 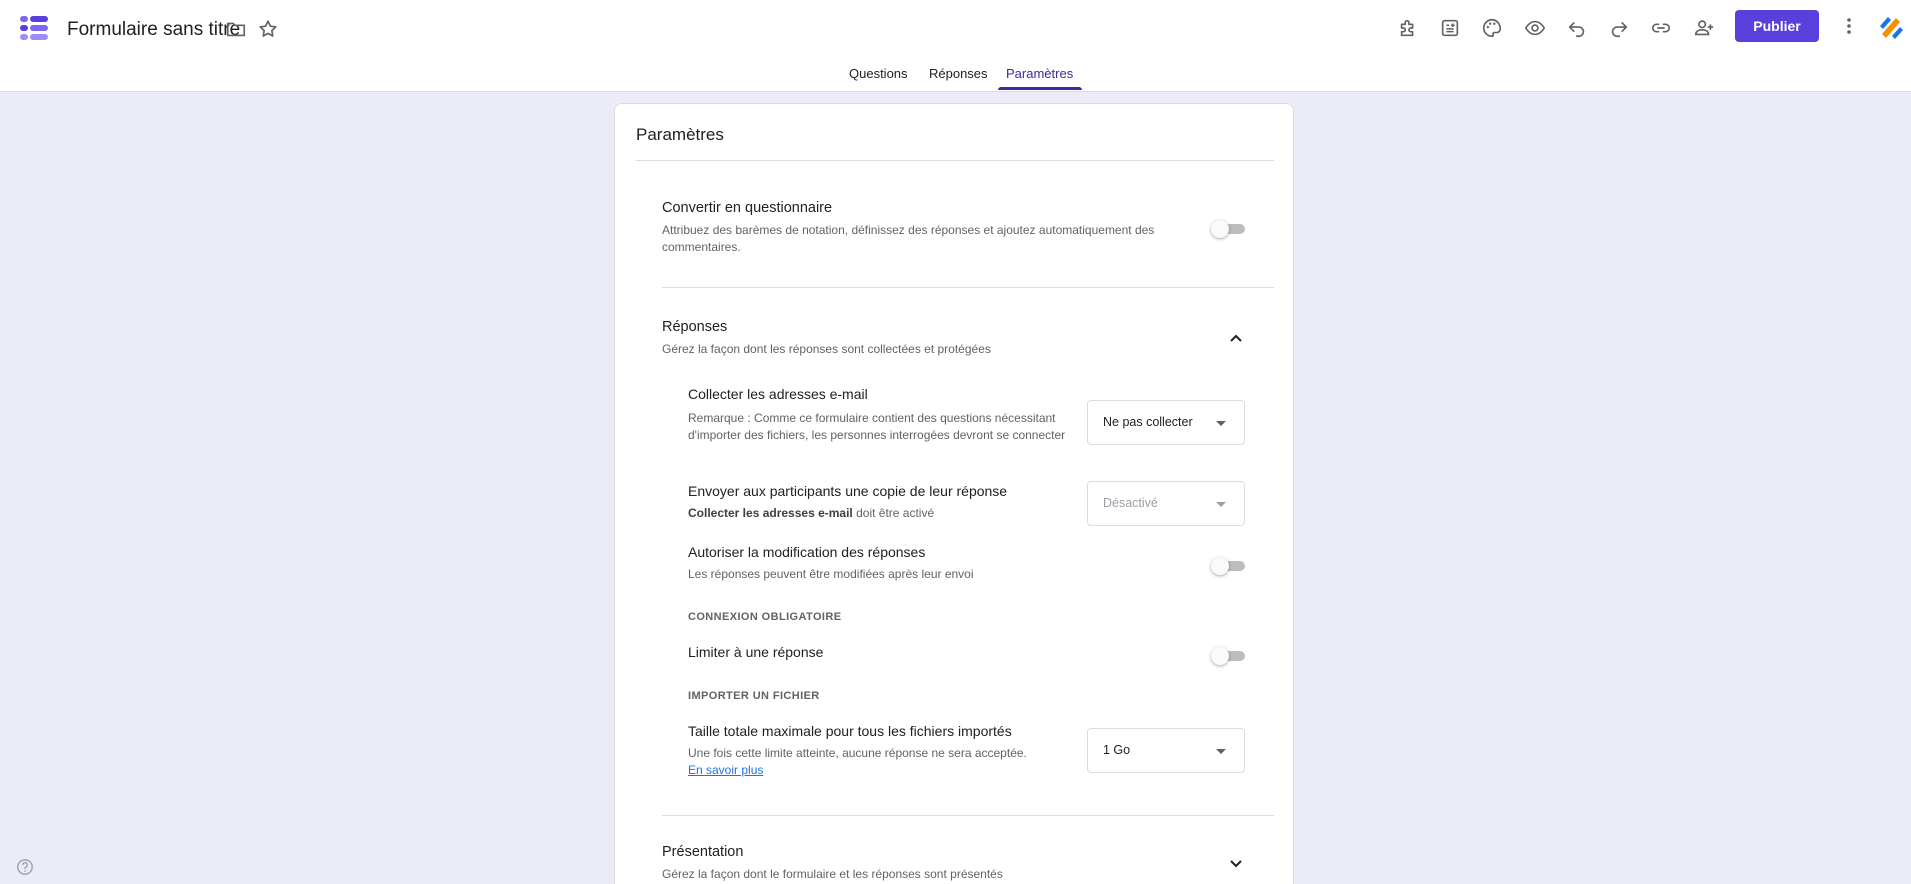 I want to click on redo-icon, so click(x=1619, y=28).